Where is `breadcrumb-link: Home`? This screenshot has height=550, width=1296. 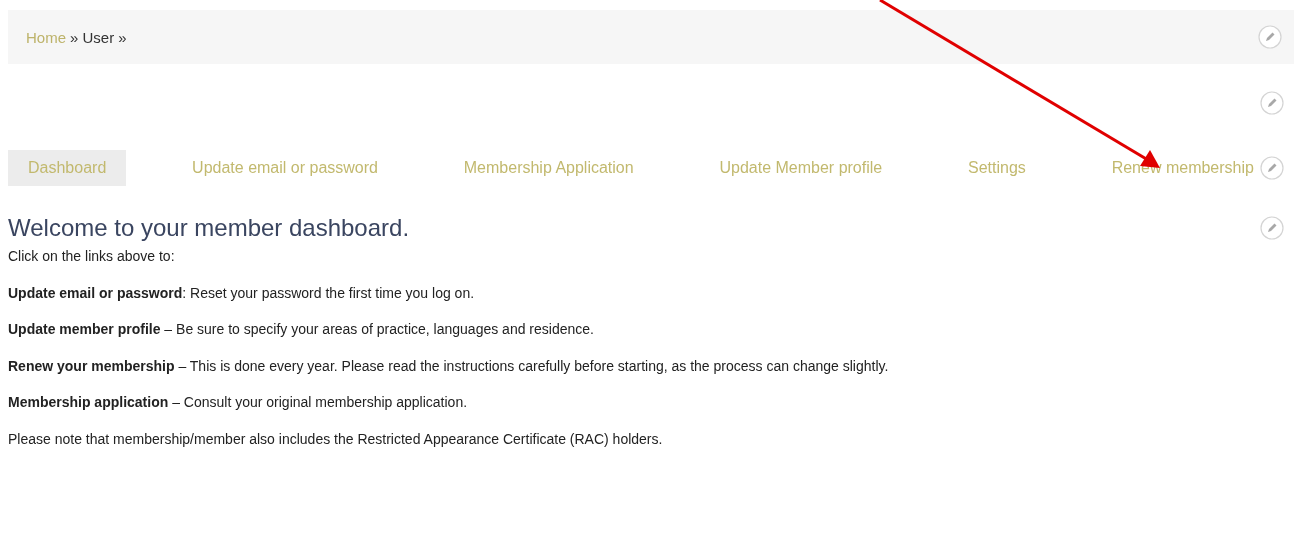 breadcrumb-link: Home is located at coordinates (46, 37).